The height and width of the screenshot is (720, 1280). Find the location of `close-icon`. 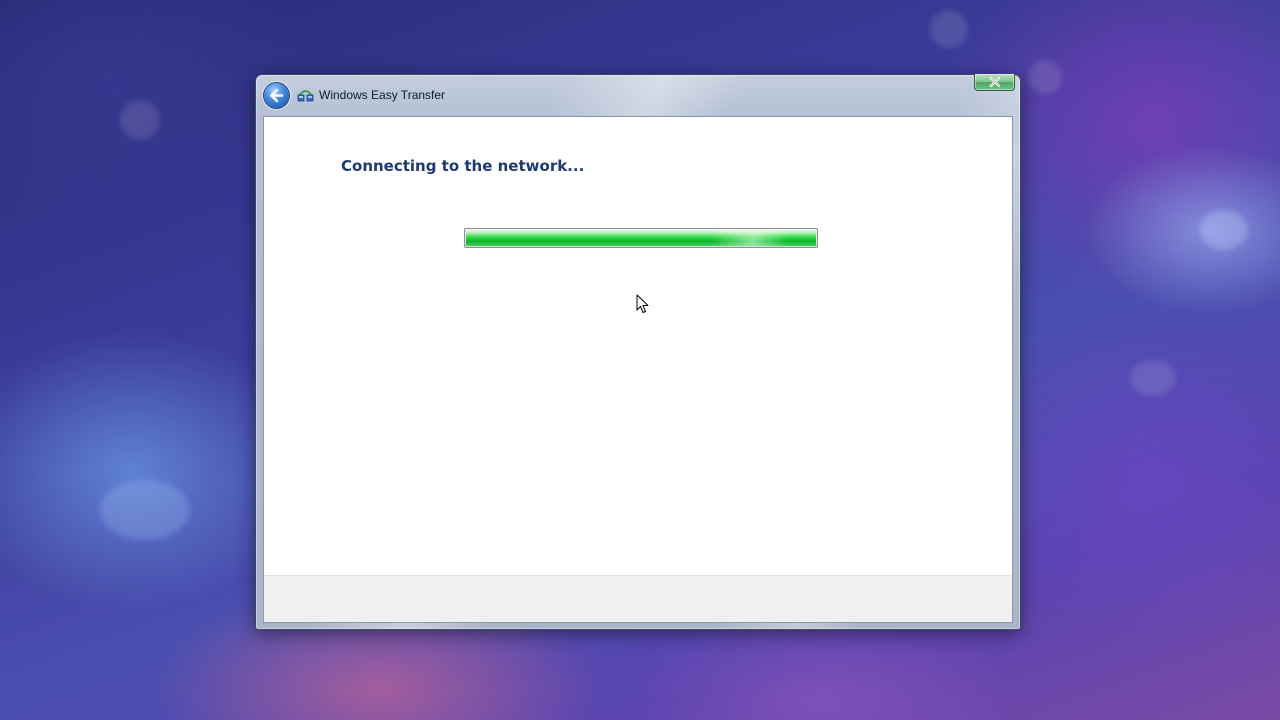

close-icon is located at coordinates (995, 82).